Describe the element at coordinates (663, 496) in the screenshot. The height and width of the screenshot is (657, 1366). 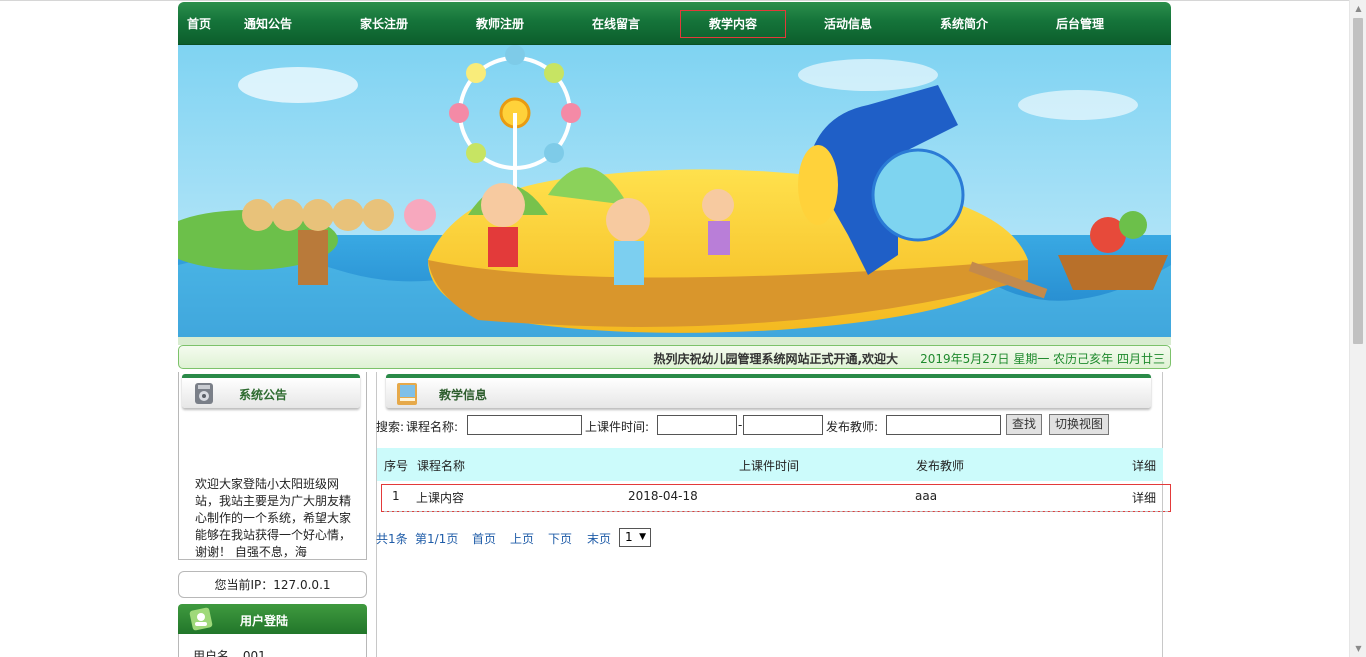
I see `cell-time: 2018-04-18` at that location.